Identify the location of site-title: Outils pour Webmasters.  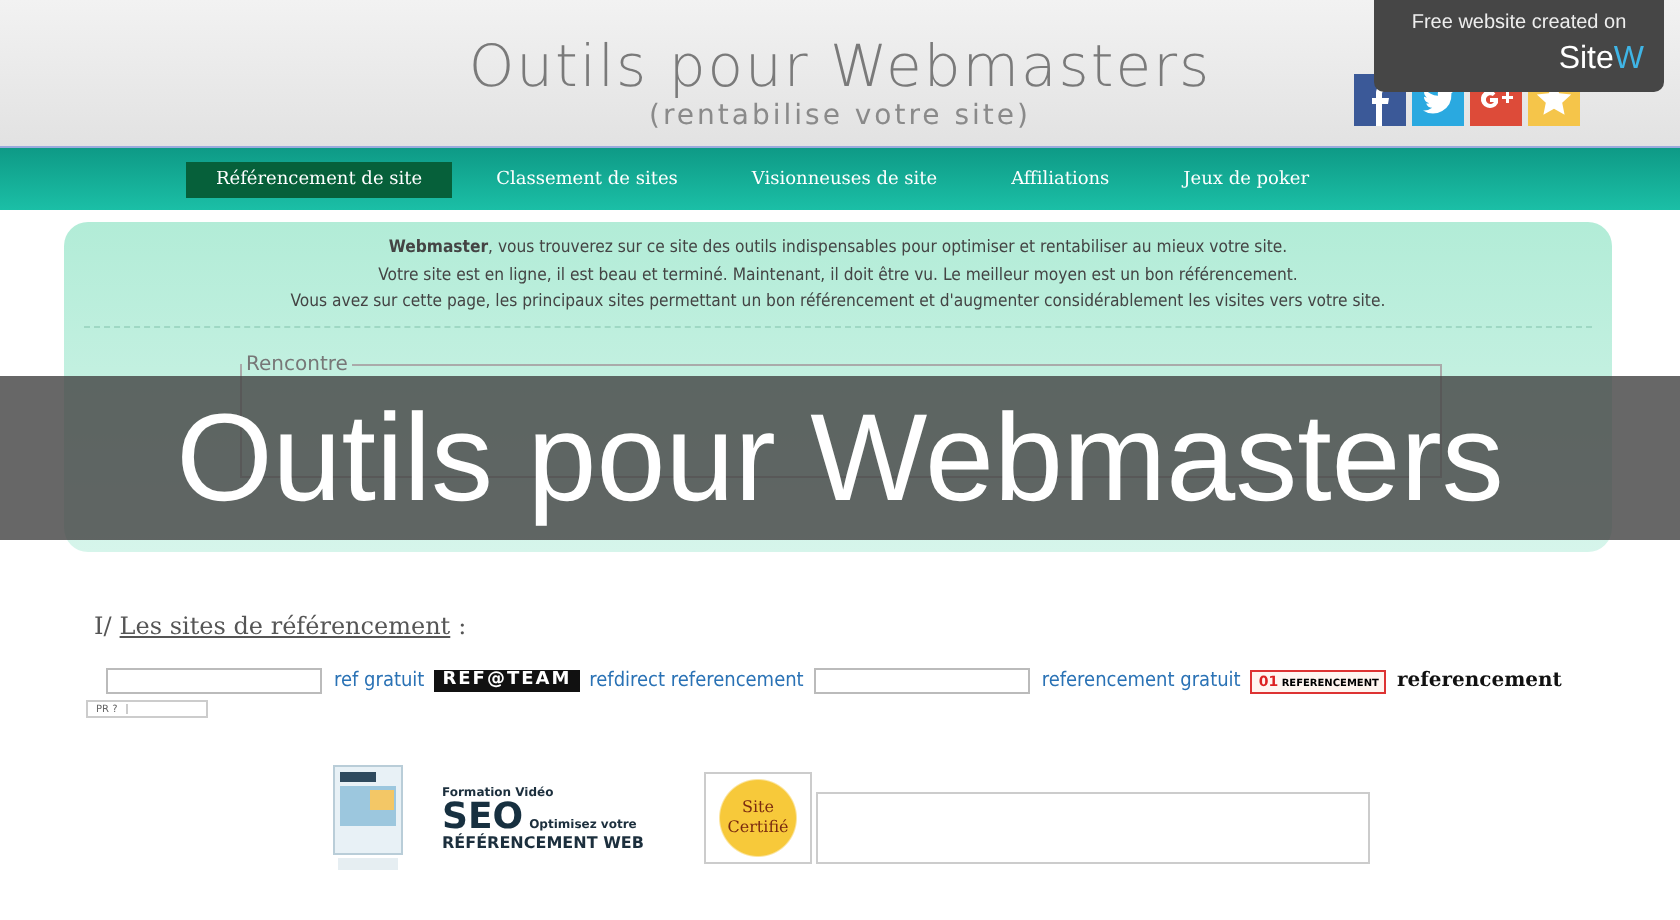
(840, 66).